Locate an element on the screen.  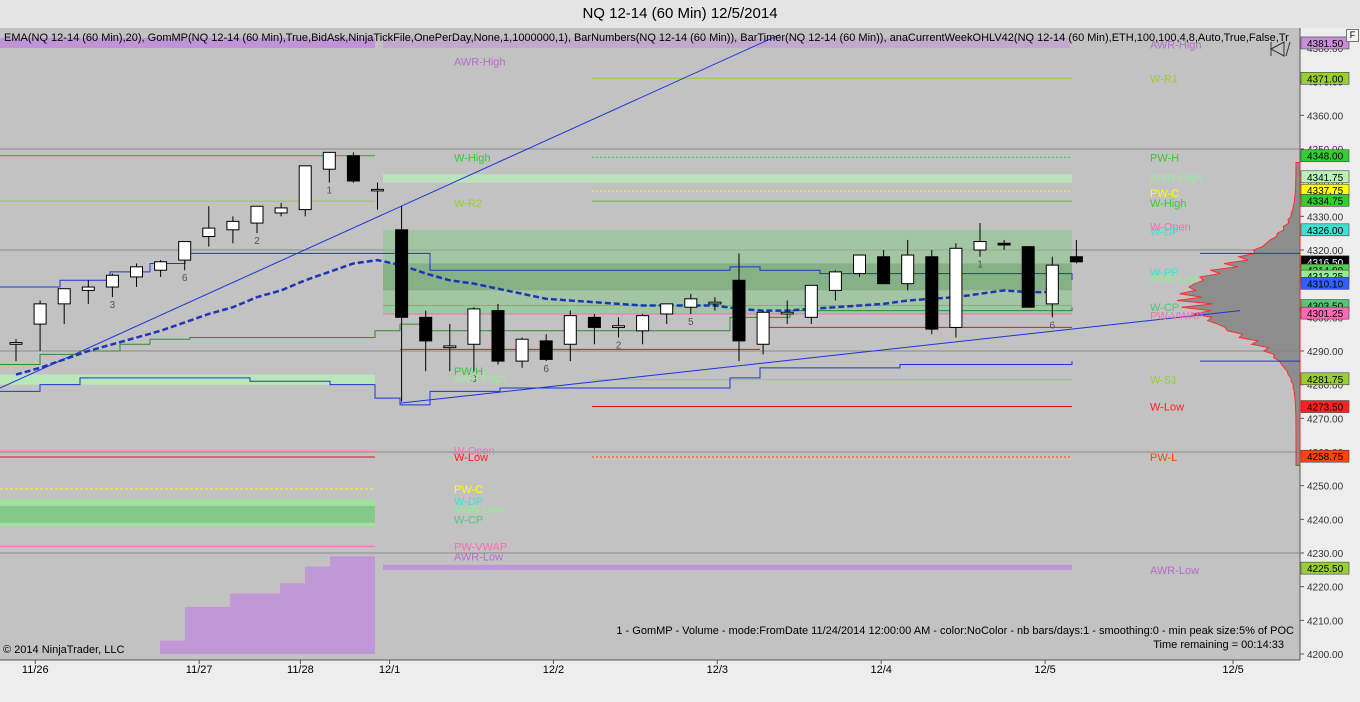
bar-number: 5 is located at coordinates (691, 322).